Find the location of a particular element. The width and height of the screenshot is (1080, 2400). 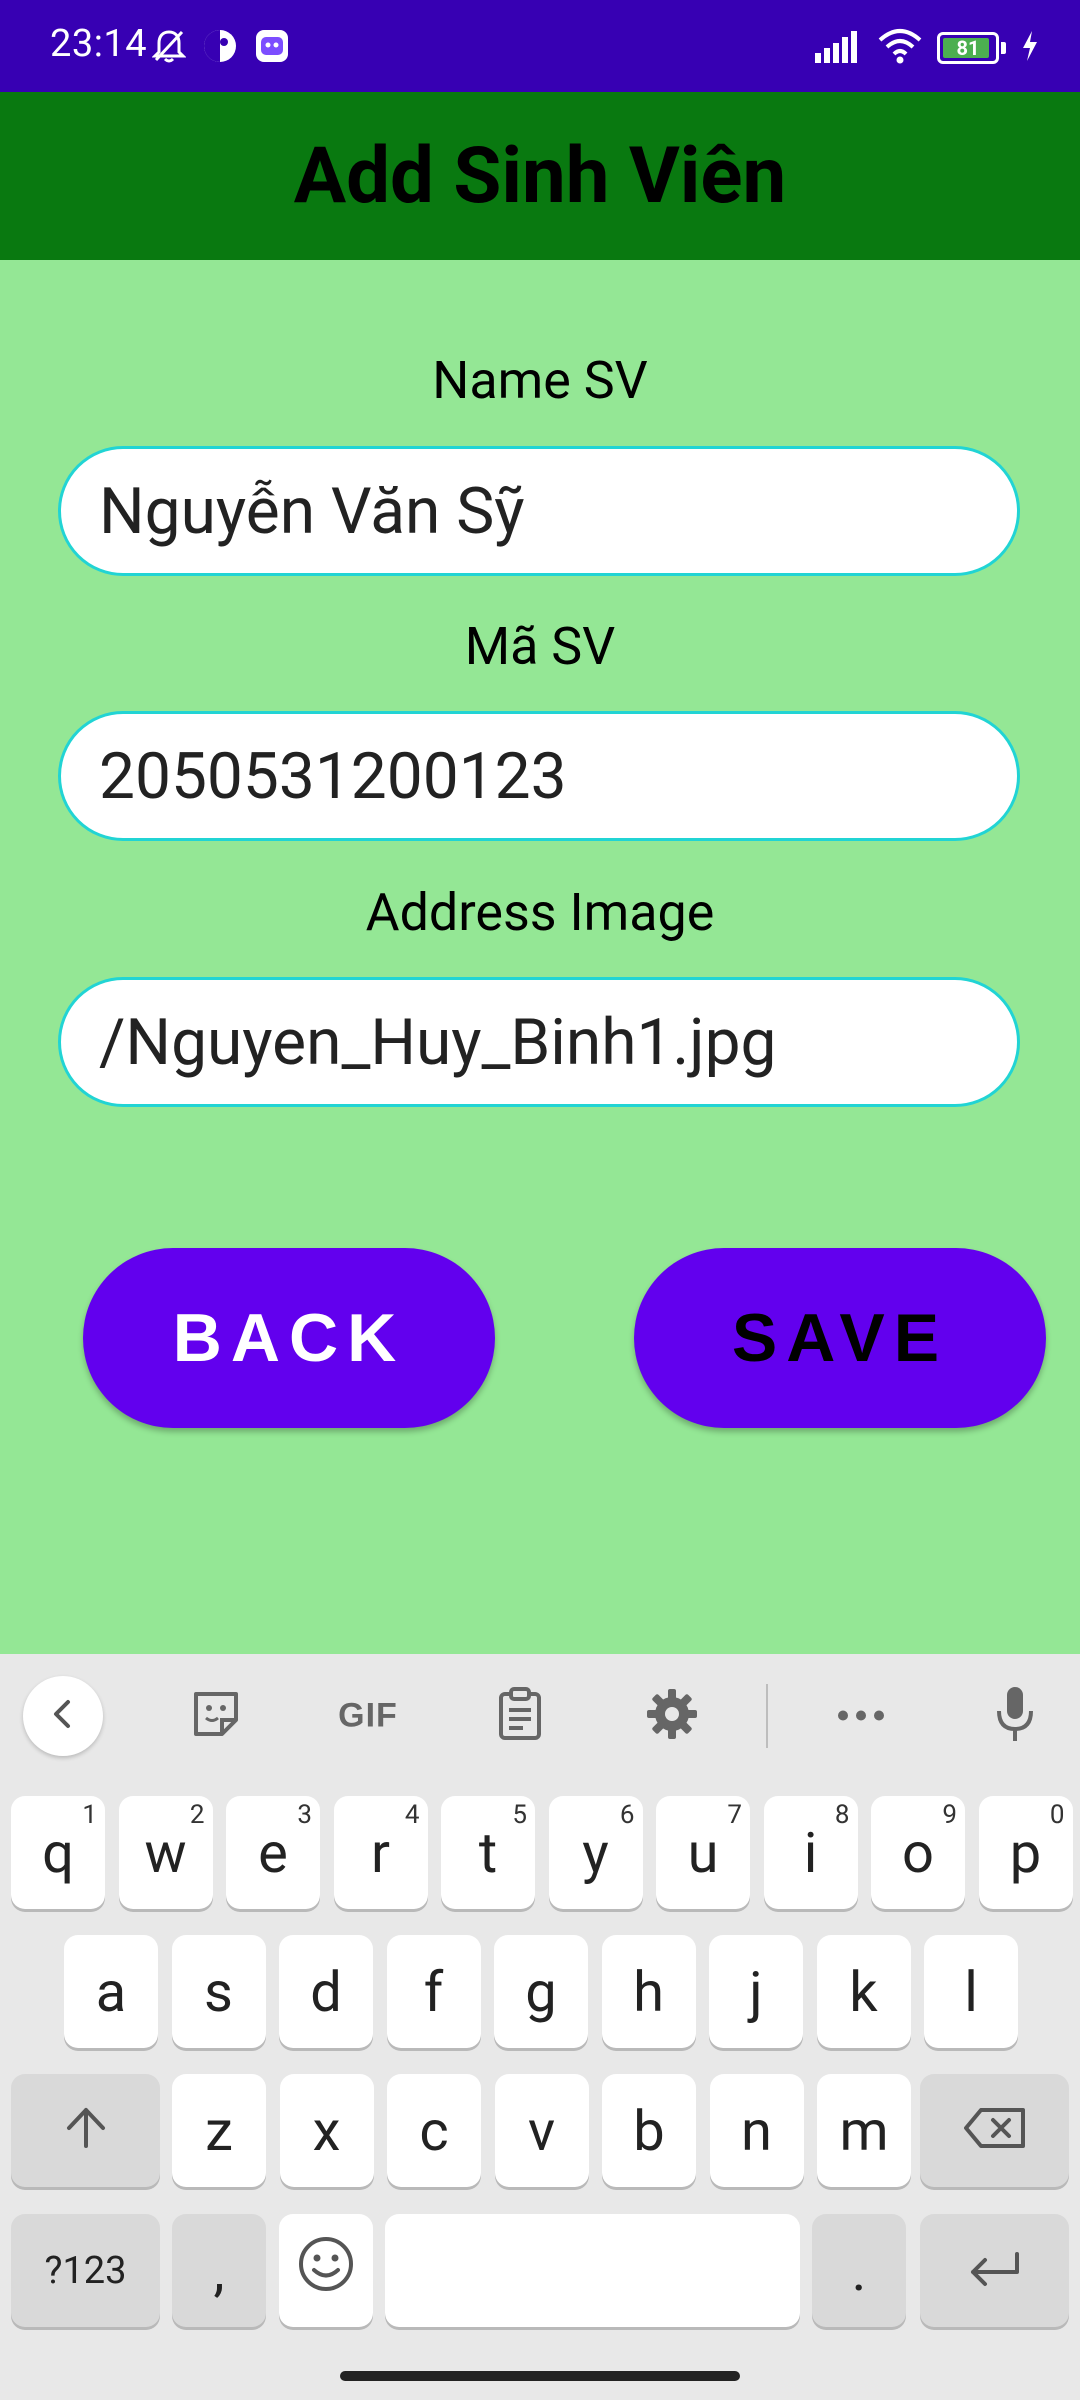

symbols-key: ?123 is located at coordinates (85, 2270).